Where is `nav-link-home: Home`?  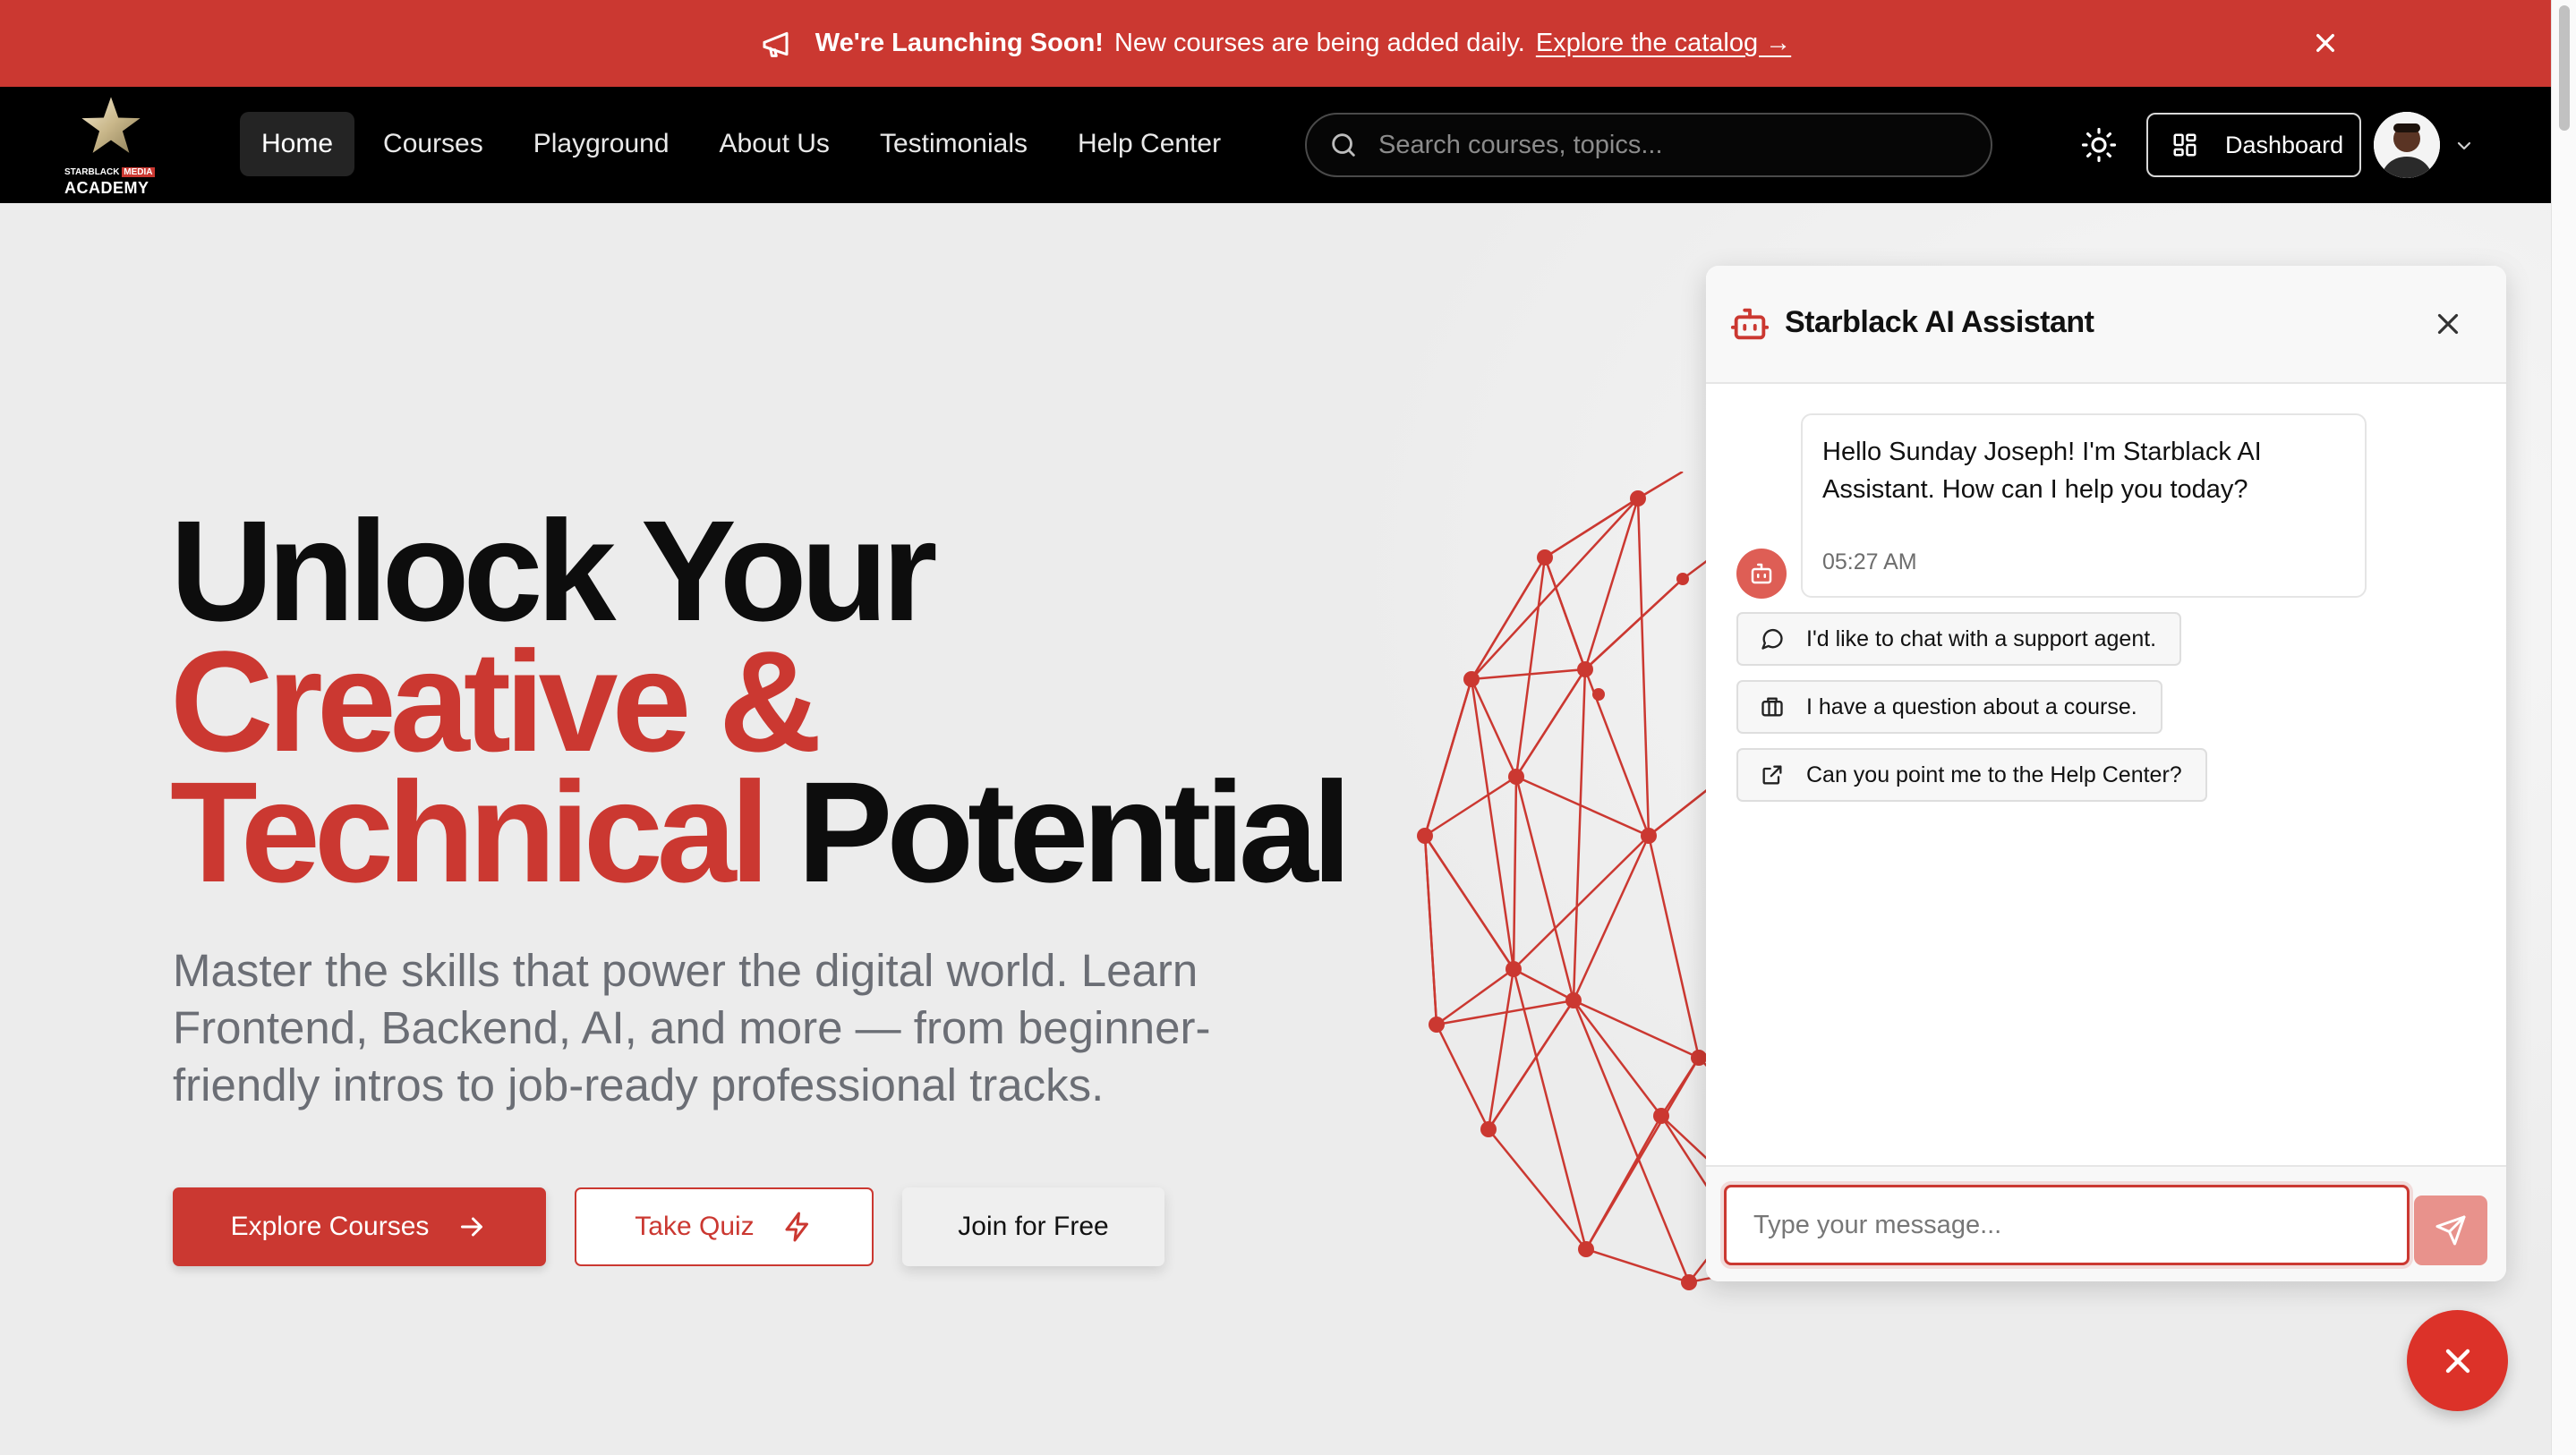
nav-link-home: Home is located at coordinates (297, 144).